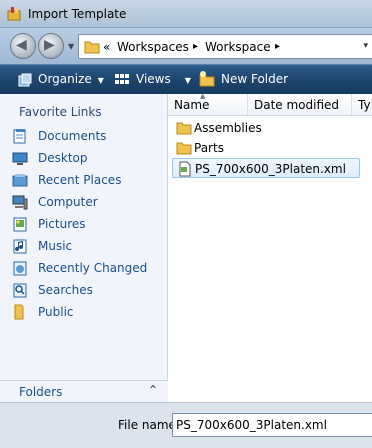  What do you see at coordinates (191, 105) in the screenshot?
I see `column-name: Name` at bounding box center [191, 105].